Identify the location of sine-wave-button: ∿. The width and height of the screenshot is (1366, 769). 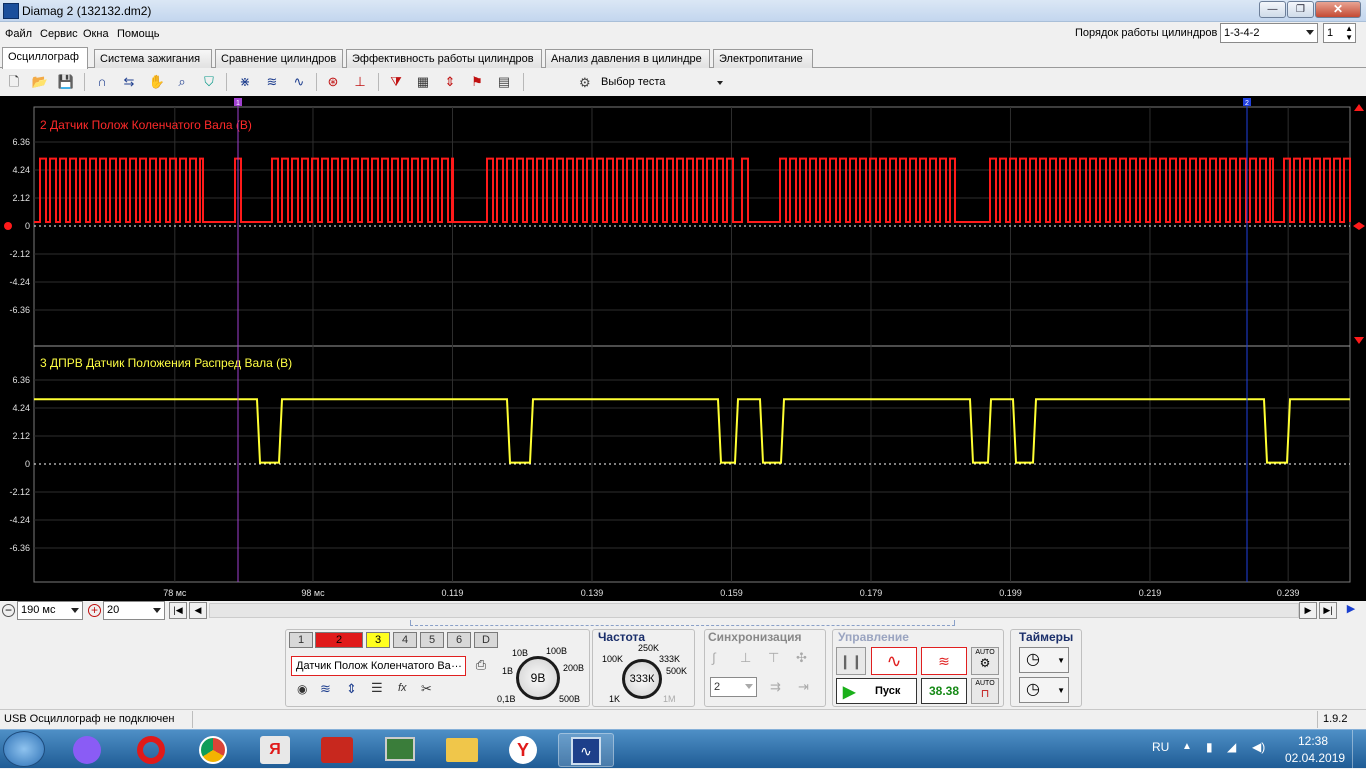
(894, 661).